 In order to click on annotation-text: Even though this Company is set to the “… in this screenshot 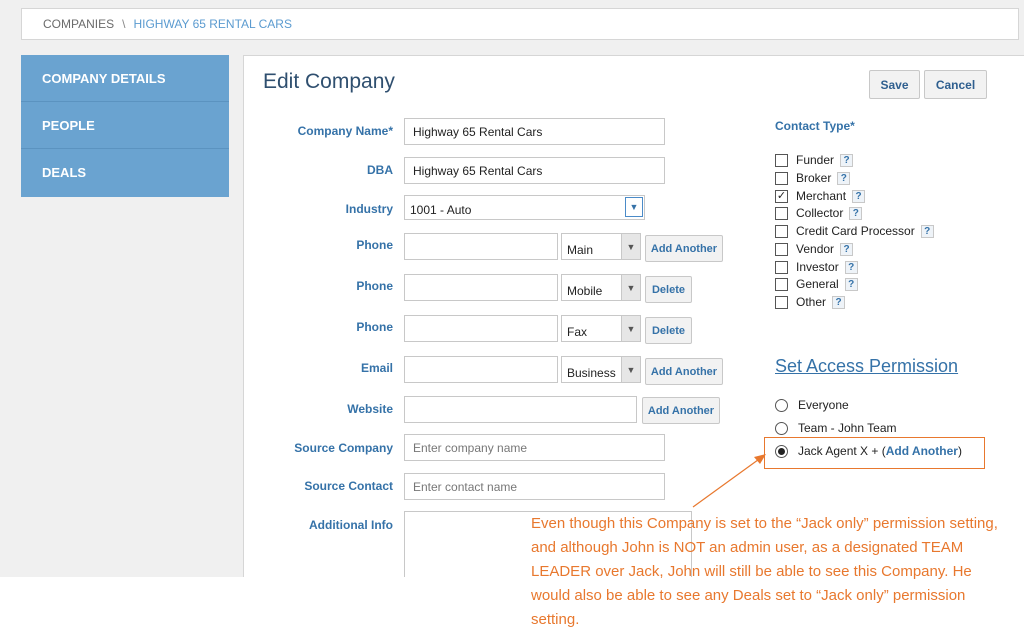, I will do `click(764, 571)`.